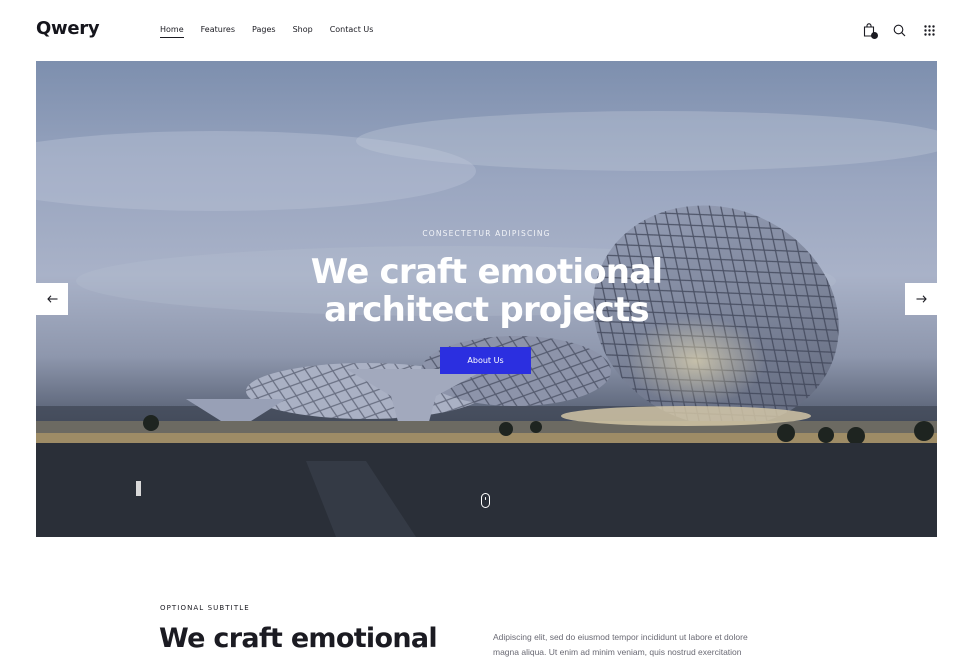  Describe the element at coordinates (68, 28) in the screenshot. I see `logo: Qwery` at that location.